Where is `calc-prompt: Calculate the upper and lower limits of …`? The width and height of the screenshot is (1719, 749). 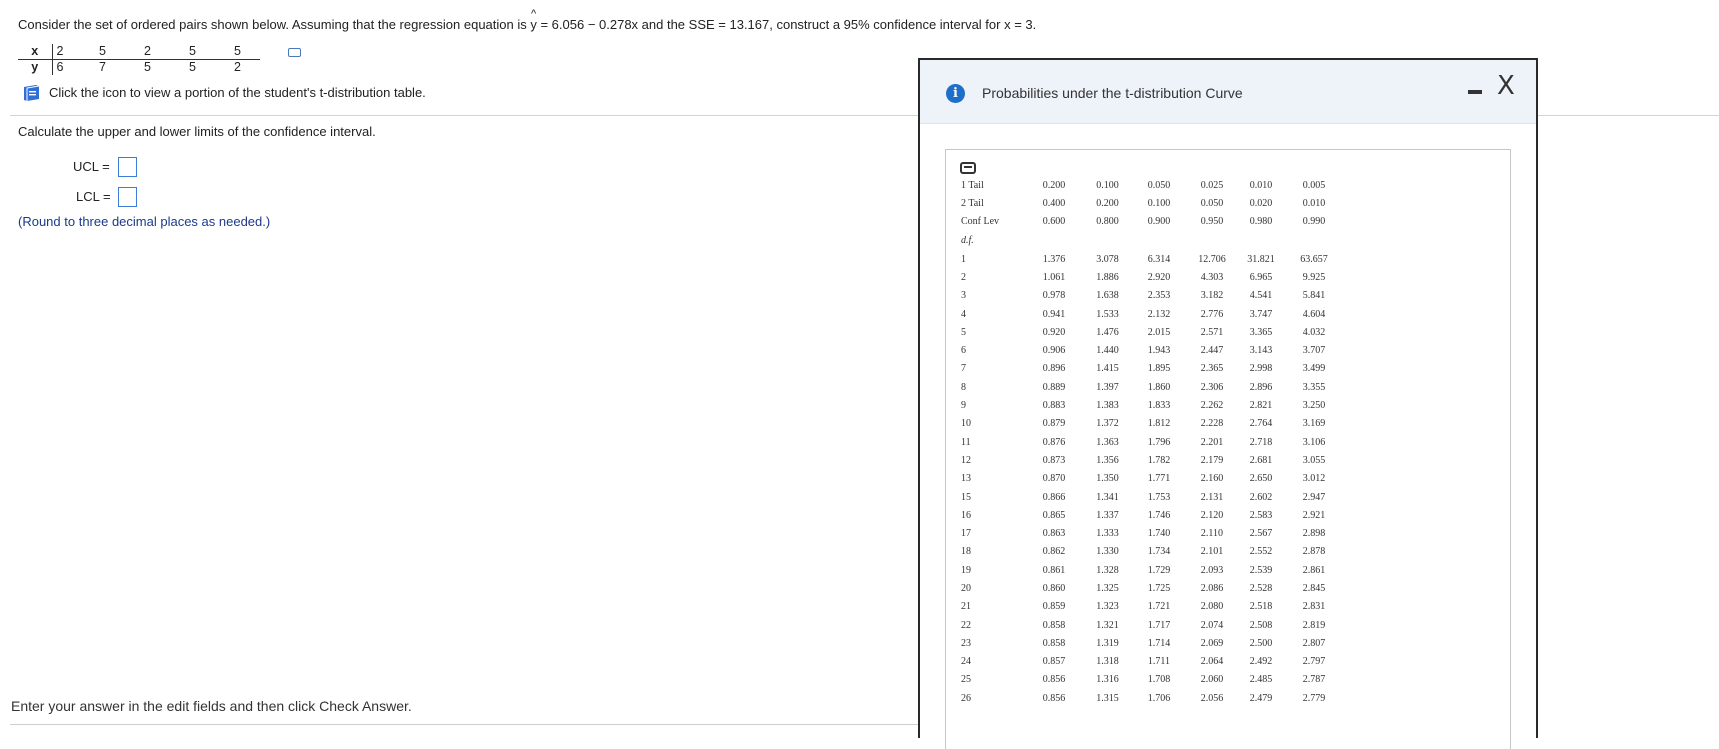
calc-prompt: Calculate the upper and lower limits of … is located at coordinates (197, 131).